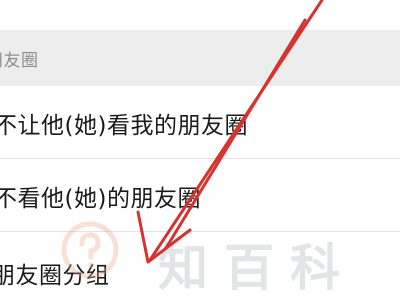 Image resolution: width=400 pixels, height=300 pixels. I want to click on menu-item-label: 朋友圈分组, so click(55, 276).